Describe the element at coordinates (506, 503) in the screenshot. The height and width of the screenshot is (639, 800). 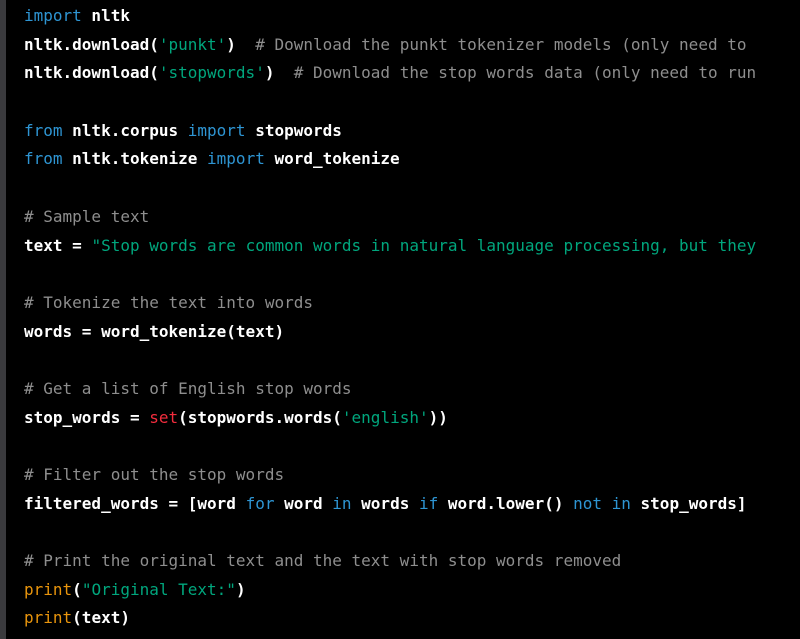
I see `identifier-token: word.lower()` at that location.